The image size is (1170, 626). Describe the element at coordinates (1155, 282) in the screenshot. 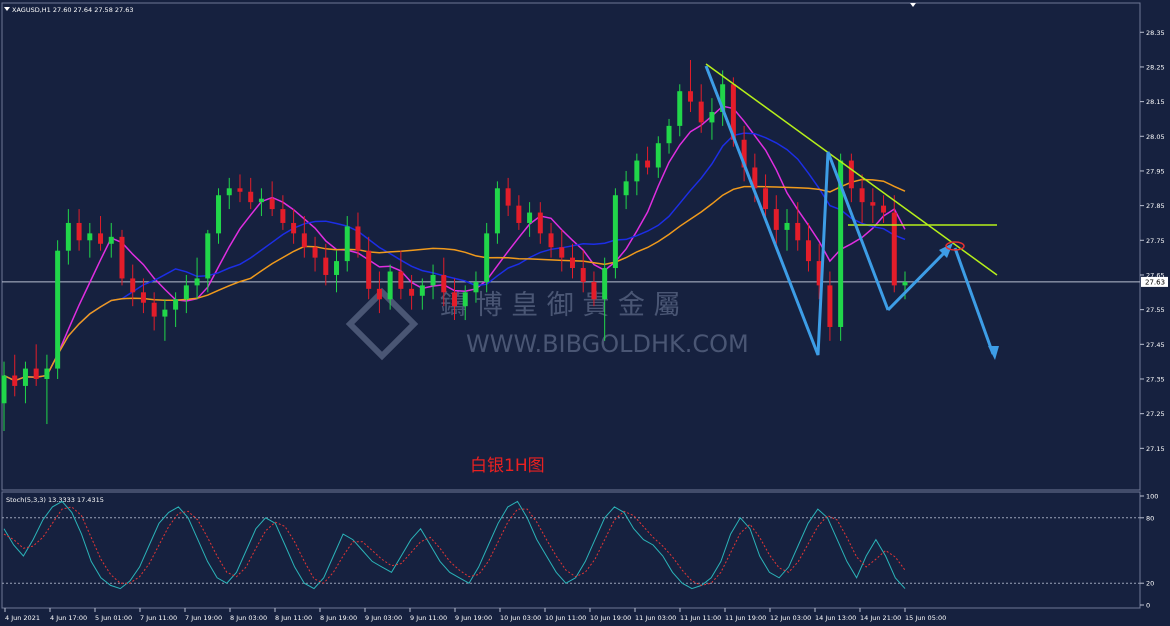

I see `current-price-label: 27.63` at that location.